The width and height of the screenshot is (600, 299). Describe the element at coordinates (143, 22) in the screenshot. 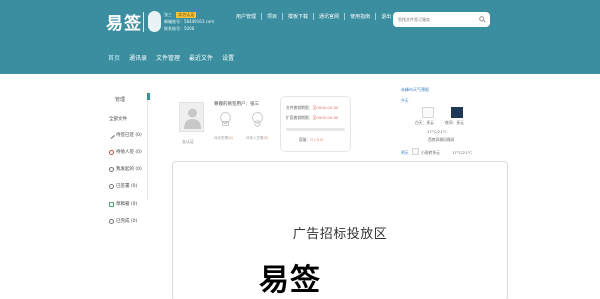

I see `logo-divider` at that location.